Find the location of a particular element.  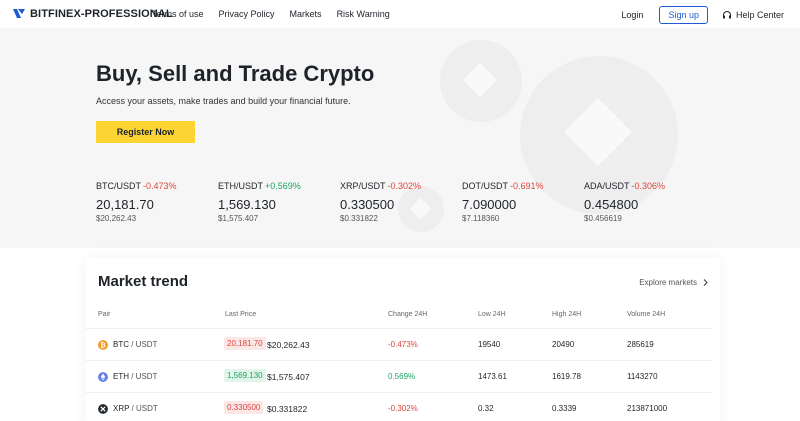

header-last-price: Last Price is located at coordinates (241, 314).